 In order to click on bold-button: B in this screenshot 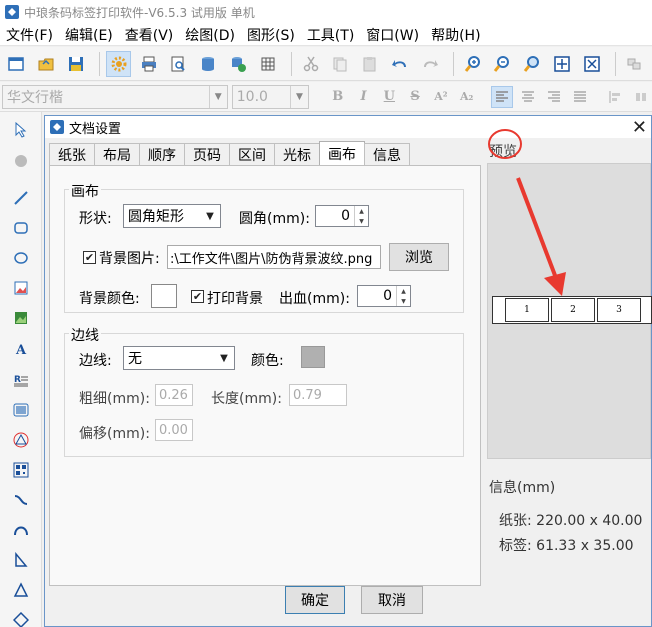, I will do `click(338, 97)`.